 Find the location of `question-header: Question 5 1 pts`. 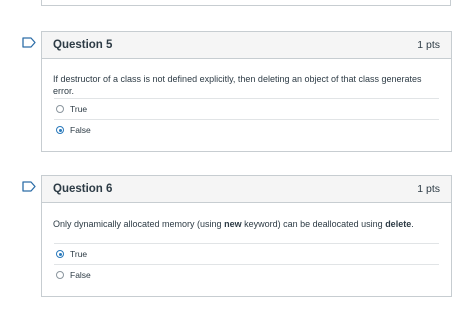

question-header: Question 5 1 pts is located at coordinates (246, 45).